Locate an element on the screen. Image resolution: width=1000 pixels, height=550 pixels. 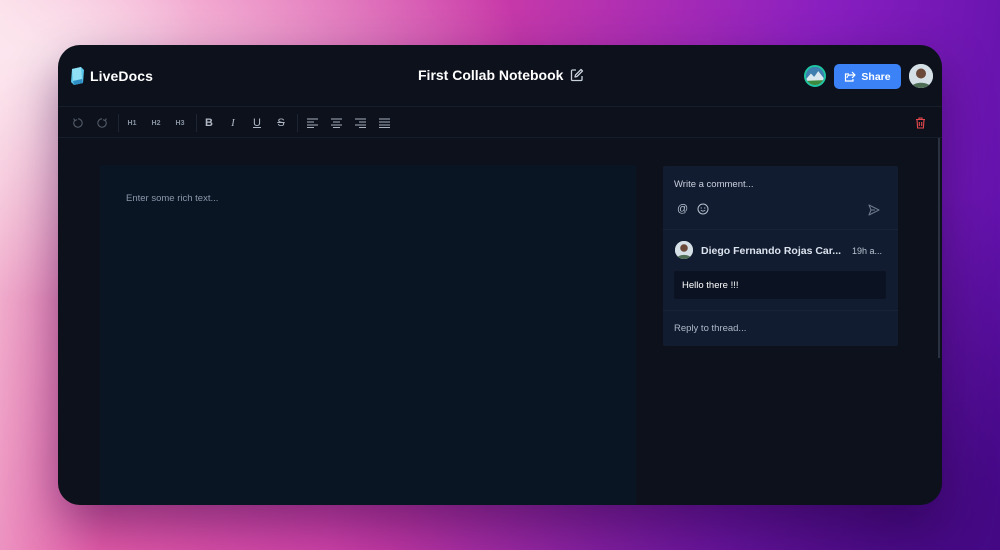
align-left-button is located at coordinates (312, 123).